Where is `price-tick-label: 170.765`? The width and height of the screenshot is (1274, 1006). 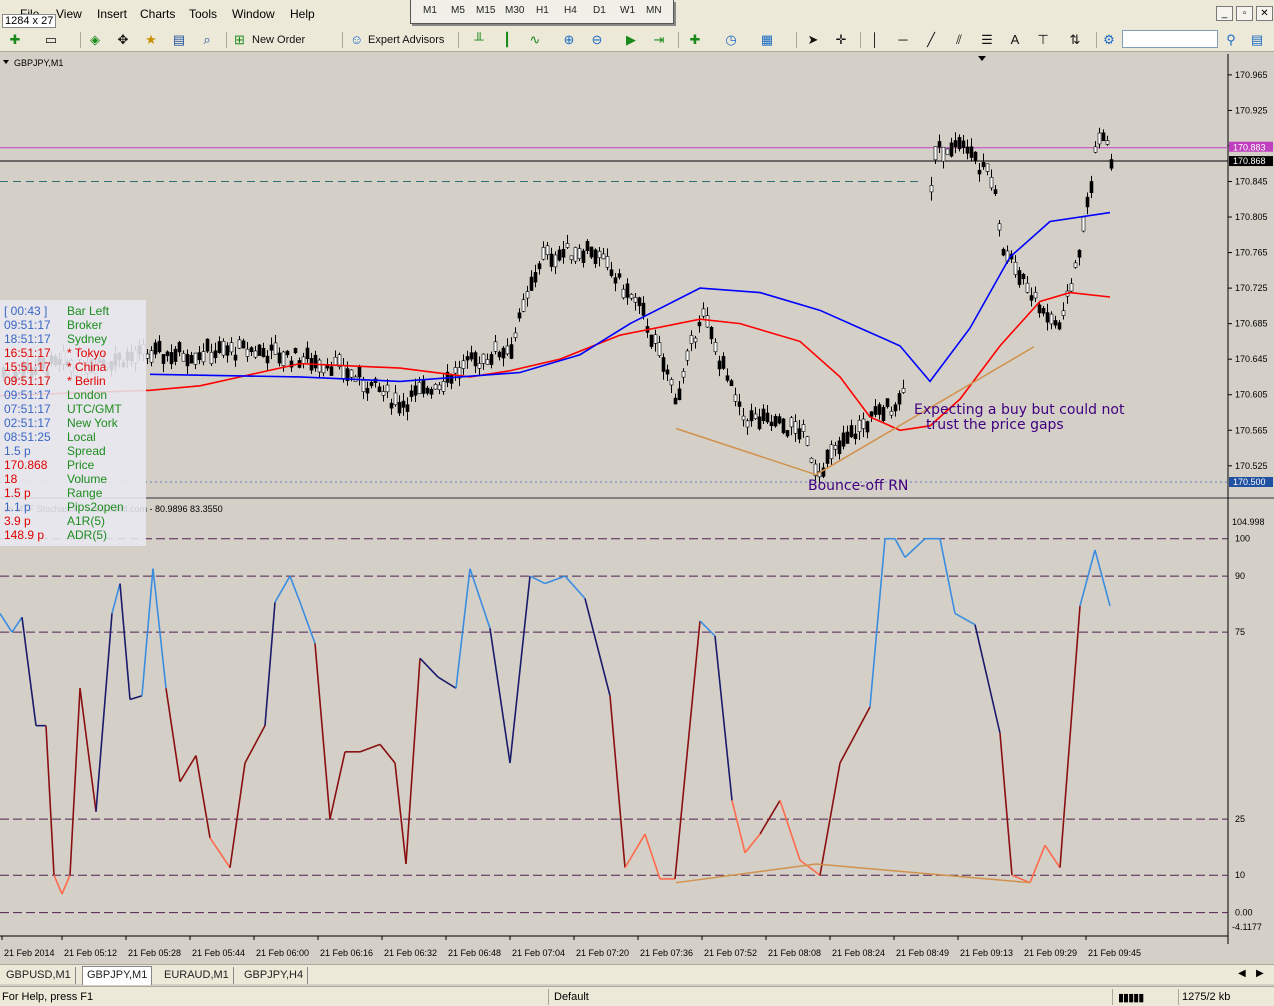 price-tick-label: 170.765 is located at coordinates (1251, 253).